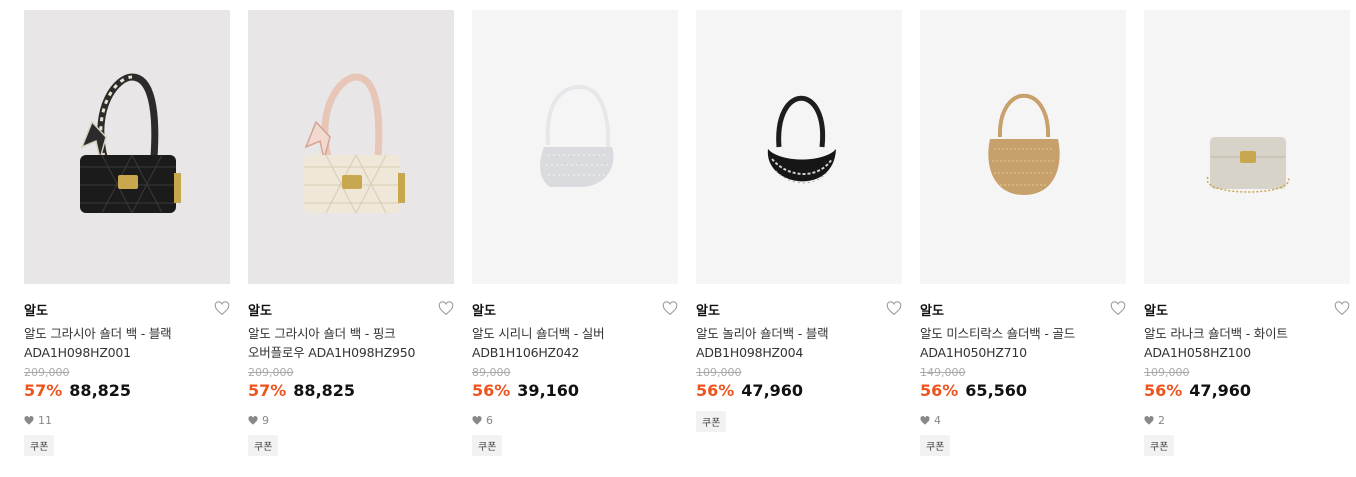  Describe the element at coordinates (801, 139) in the screenshot. I see `black-crystal-hobo-image` at that location.